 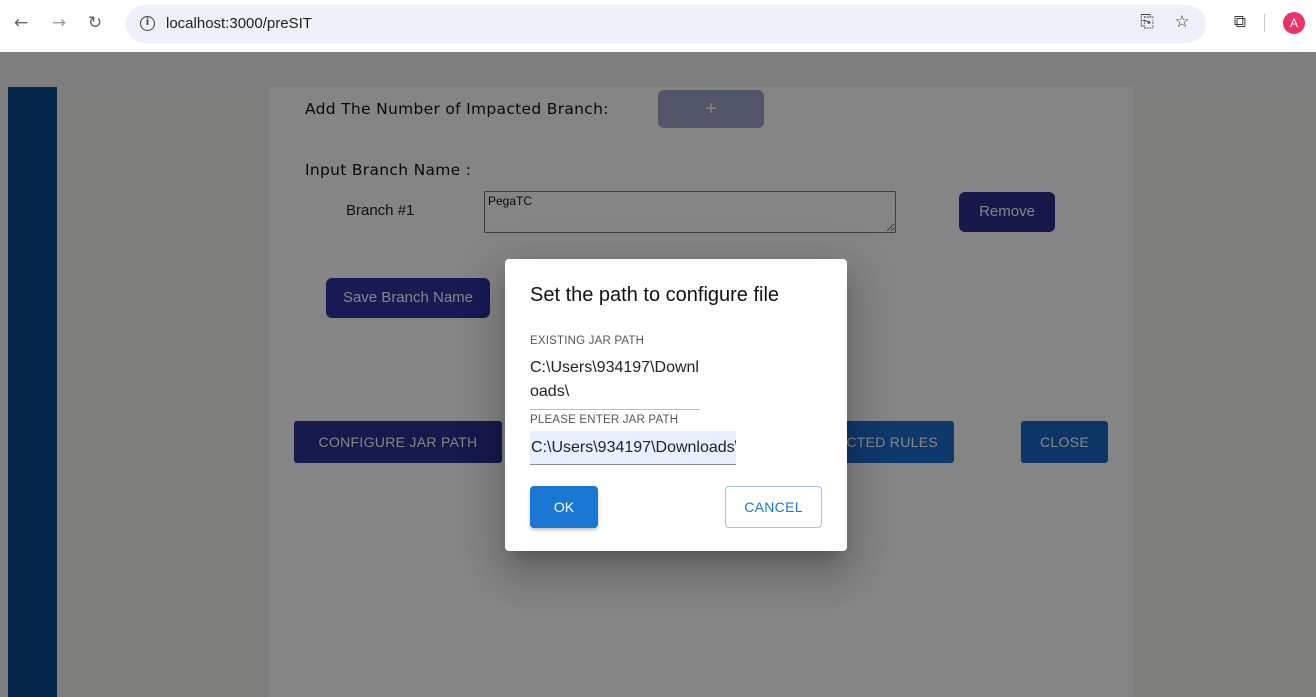 What do you see at coordinates (59, 23) in the screenshot?
I see `forward-arrow-icon: →` at bounding box center [59, 23].